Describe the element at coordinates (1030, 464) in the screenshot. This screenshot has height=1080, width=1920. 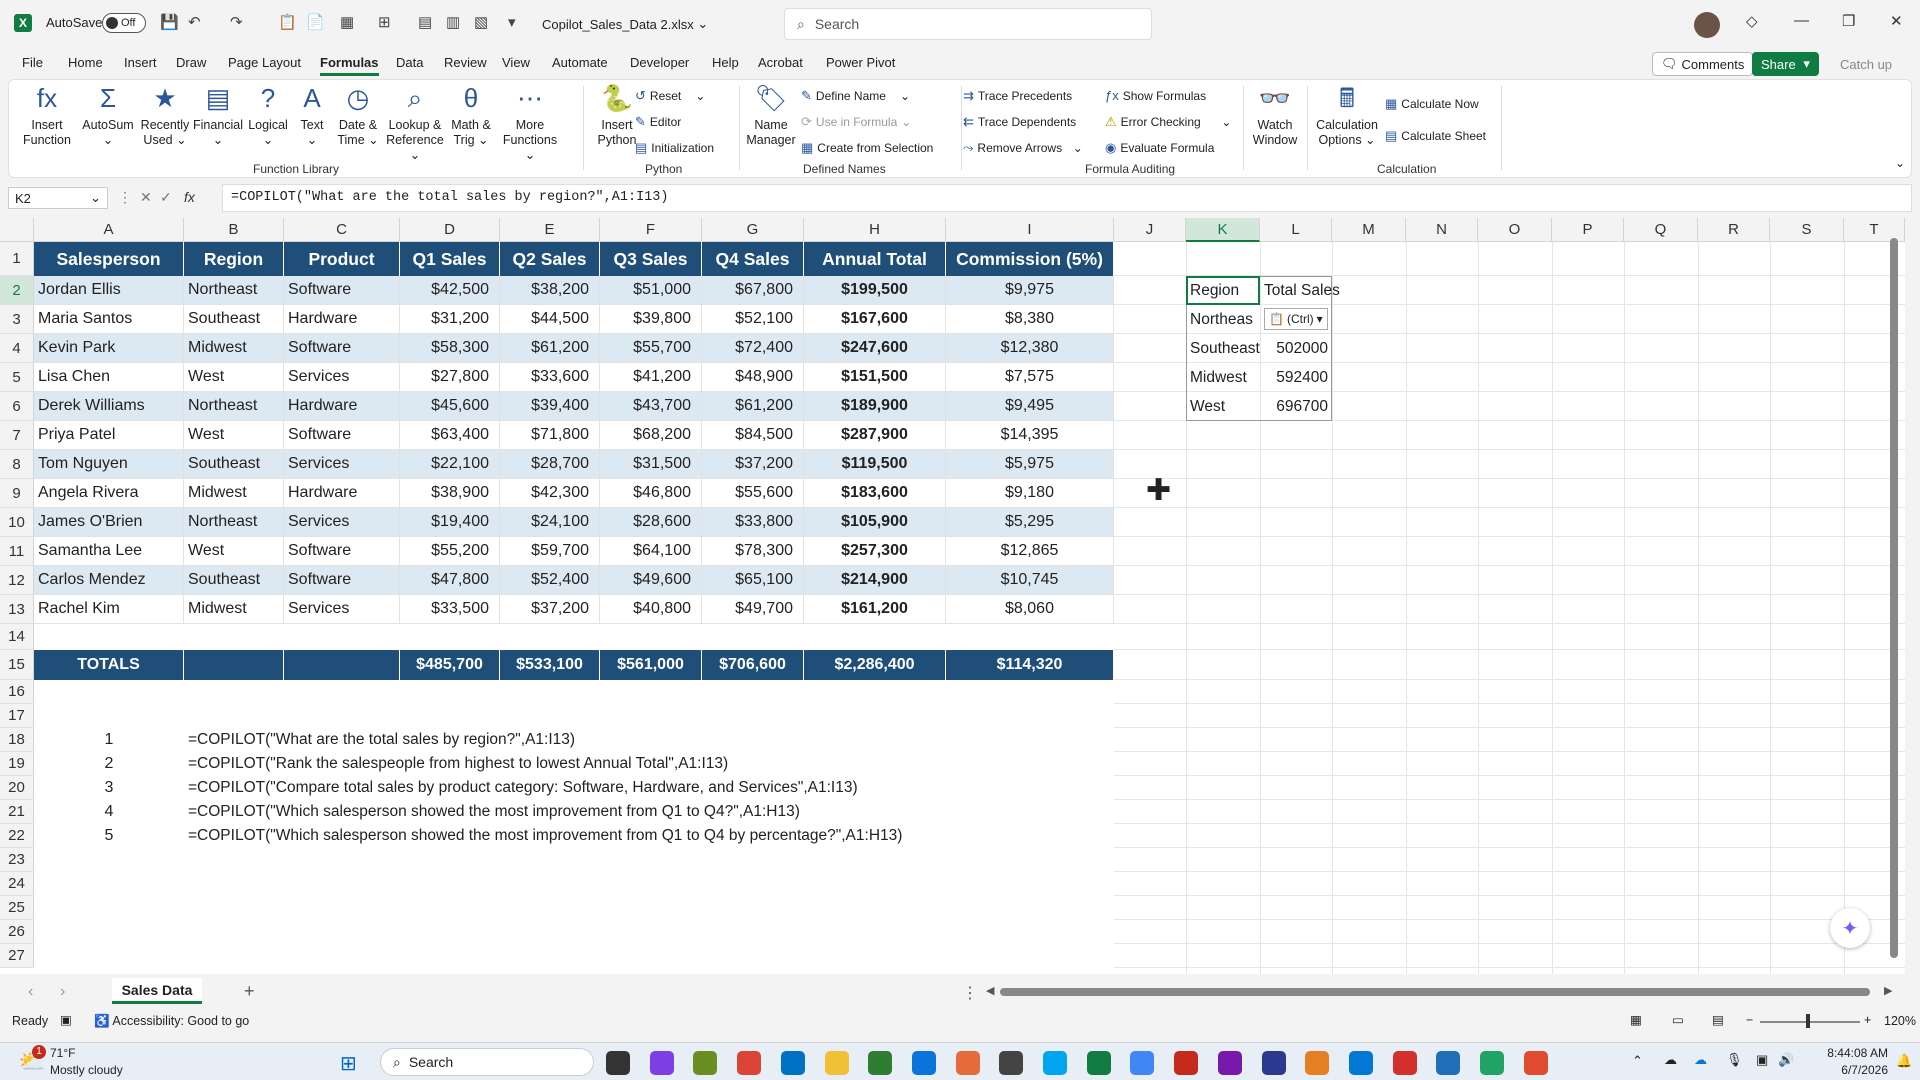
I see `table-cell: $5,975` at that location.